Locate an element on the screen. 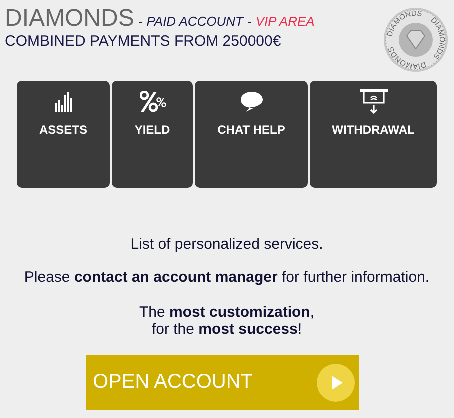 This screenshot has height=418, width=454. menu-tile: YIELD is located at coordinates (152, 134).